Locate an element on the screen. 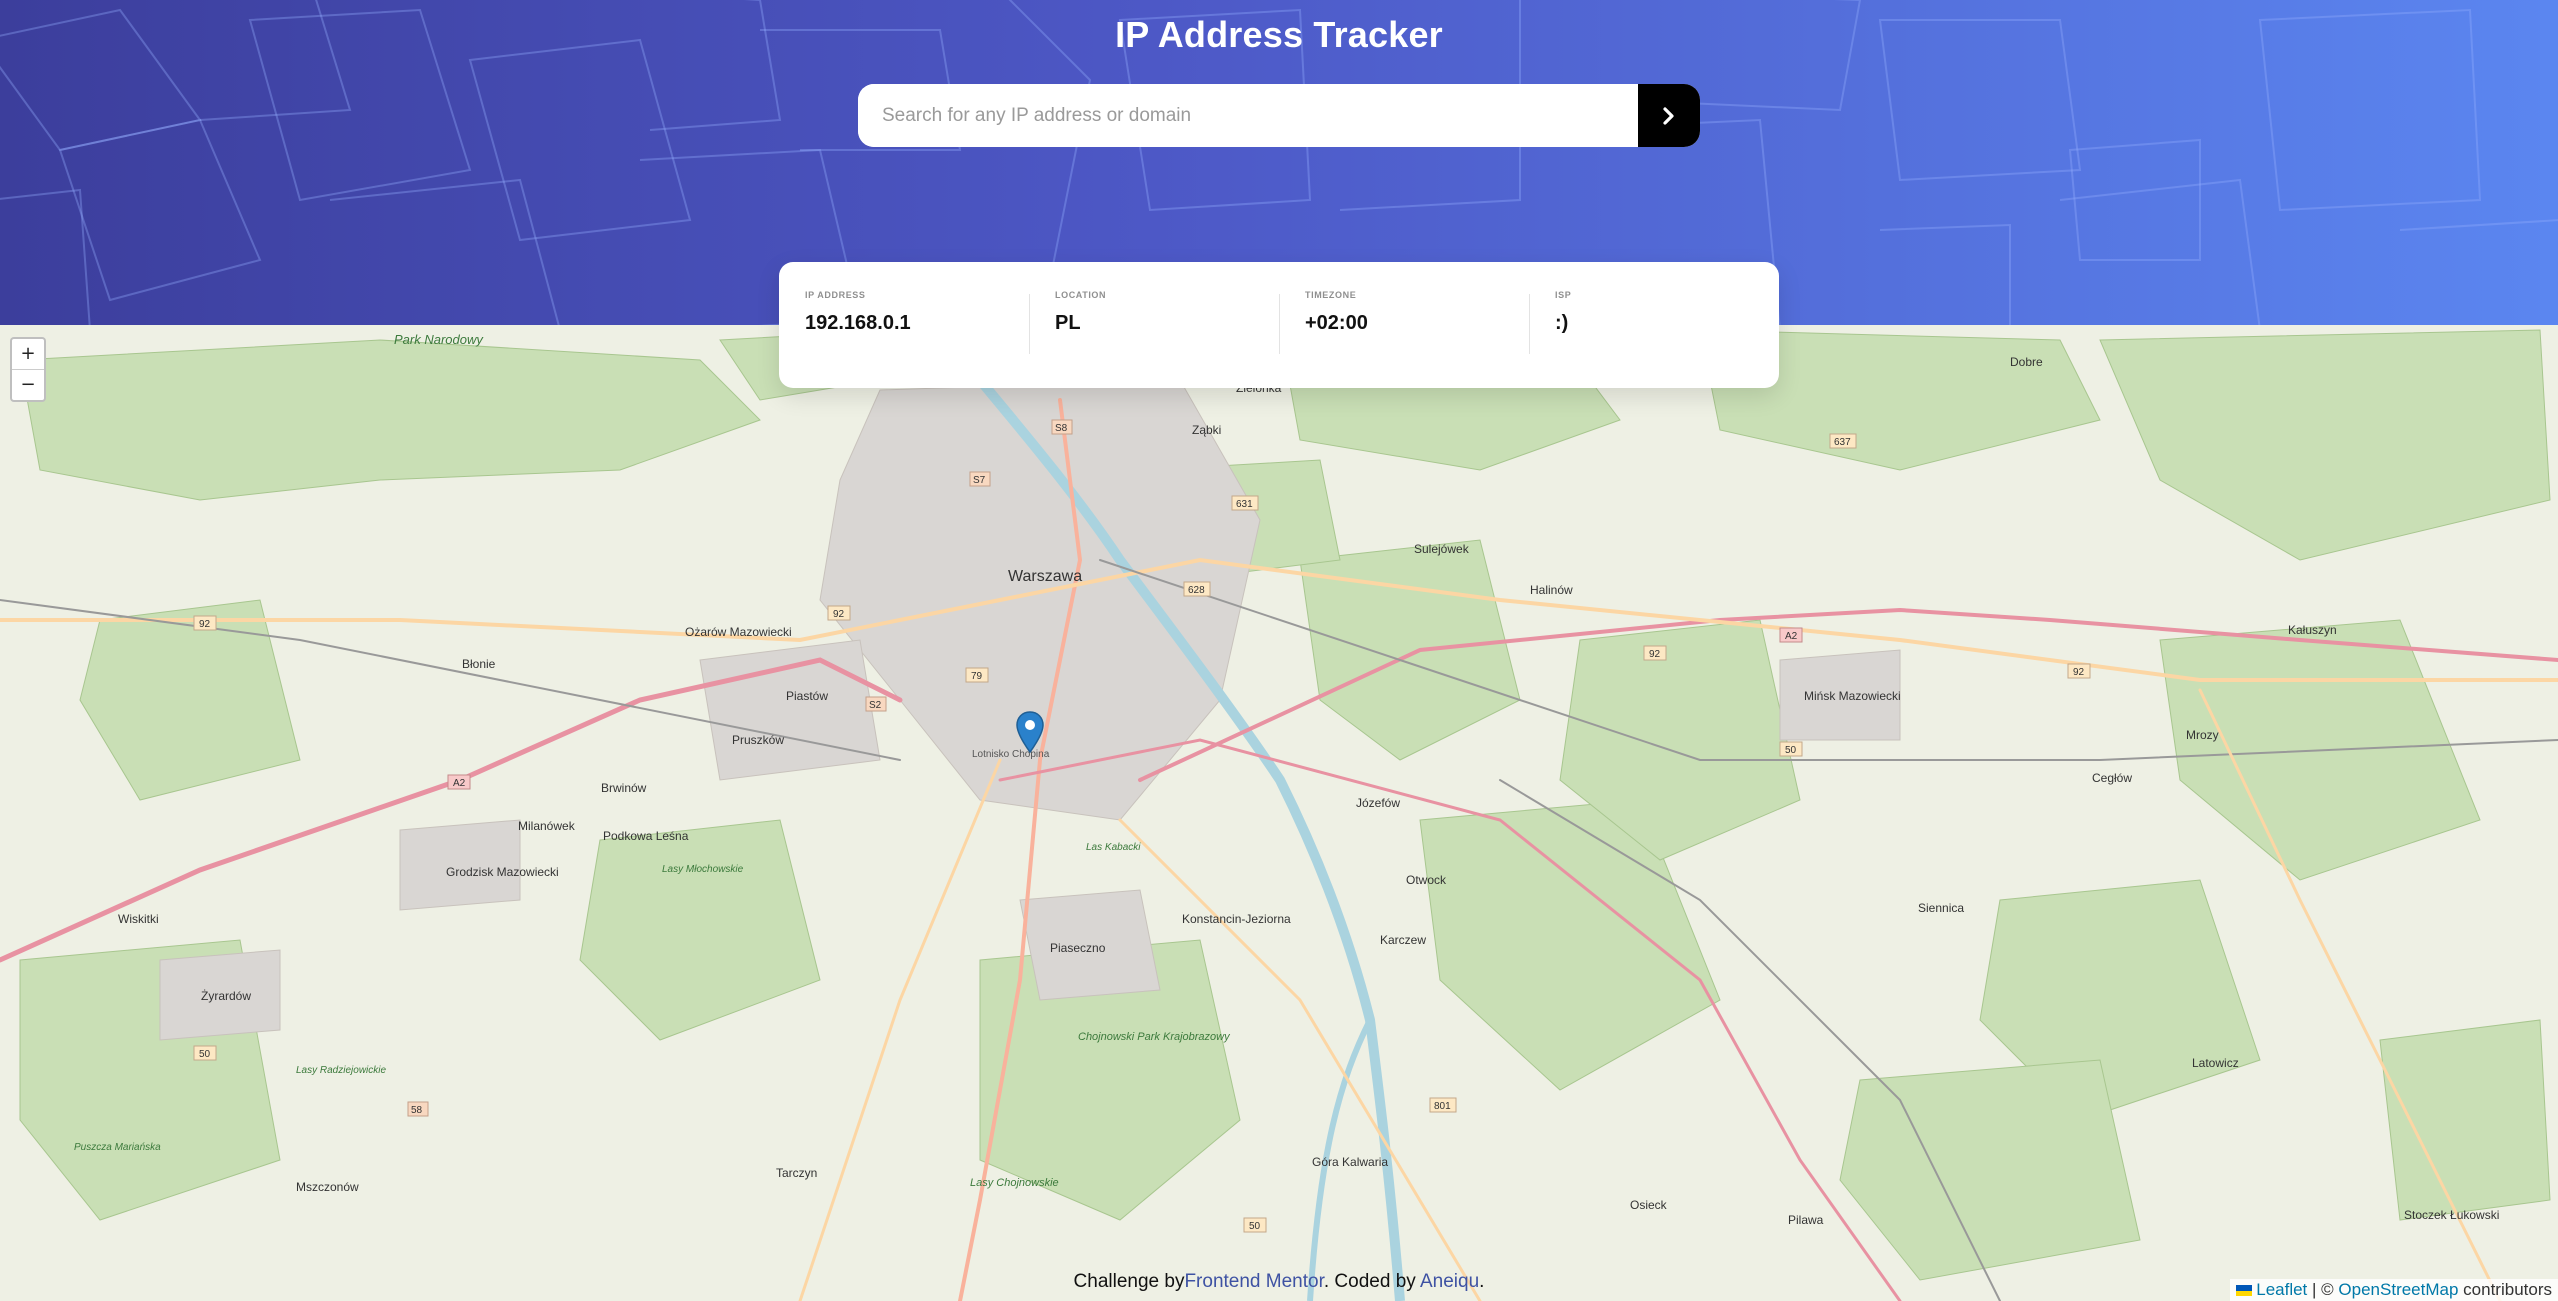 The height and width of the screenshot is (1301, 2558). map-label: Karczew is located at coordinates (1403, 940).